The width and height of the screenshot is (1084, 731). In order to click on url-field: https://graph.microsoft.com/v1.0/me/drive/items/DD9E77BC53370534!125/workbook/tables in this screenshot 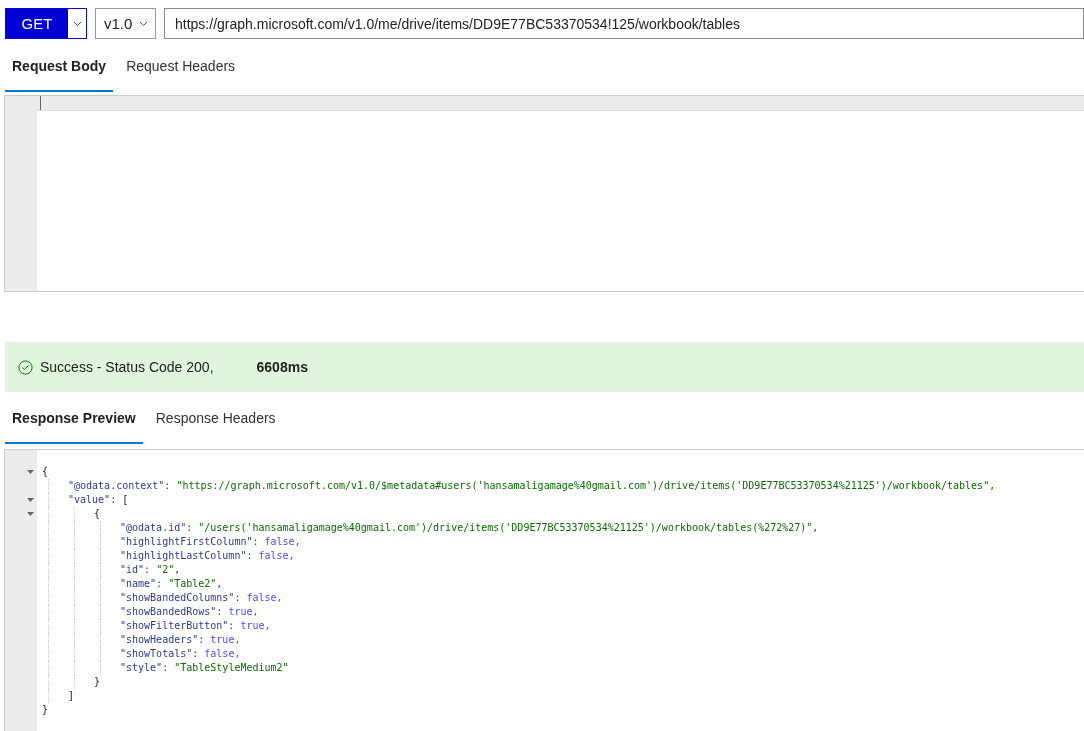, I will do `click(624, 23)`.